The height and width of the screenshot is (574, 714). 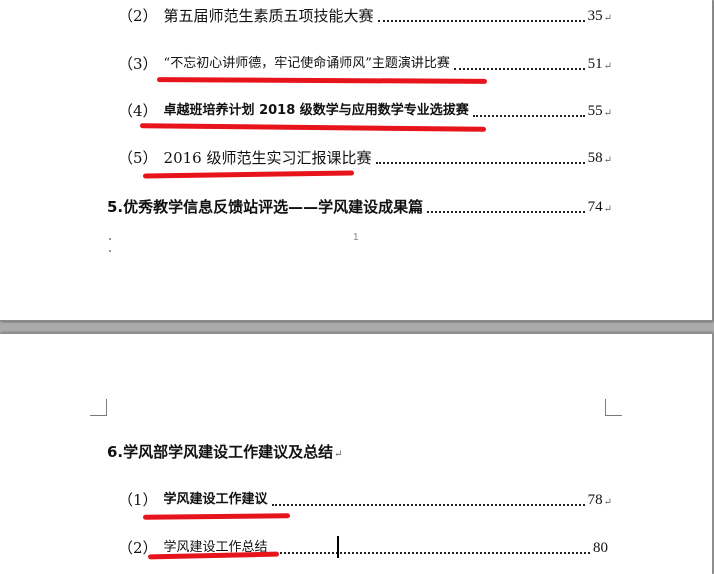 What do you see at coordinates (356, 237) in the screenshot?
I see `page-number: 1` at bounding box center [356, 237].